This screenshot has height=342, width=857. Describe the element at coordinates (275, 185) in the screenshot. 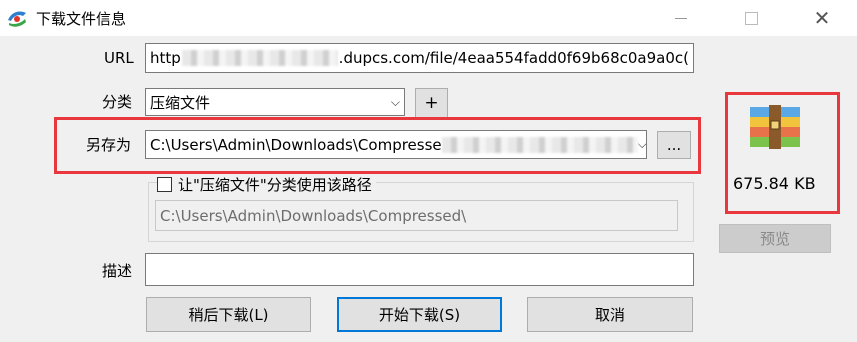

I see `remember-path-label: 让"压缩文件"分类使用该路径` at that location.